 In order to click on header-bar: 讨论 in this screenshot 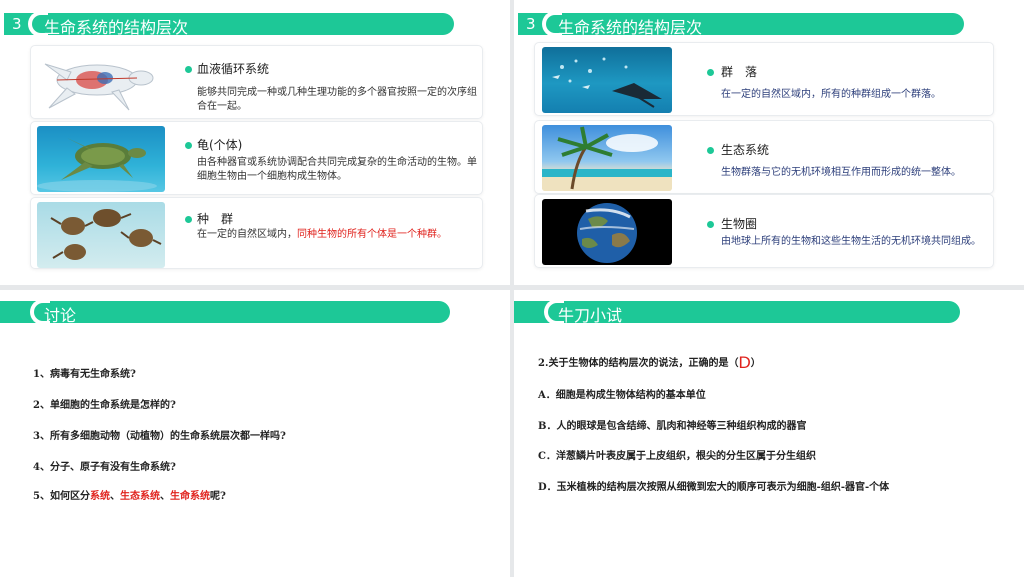, I will do `click(225, 312)`.